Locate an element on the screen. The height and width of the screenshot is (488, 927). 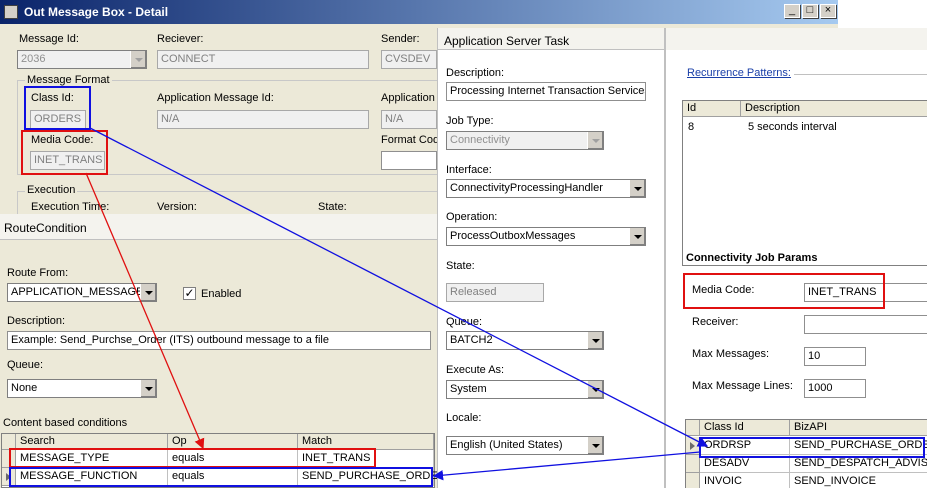
media-code-to-message-type-arrow is located at coordinates (145, 311).